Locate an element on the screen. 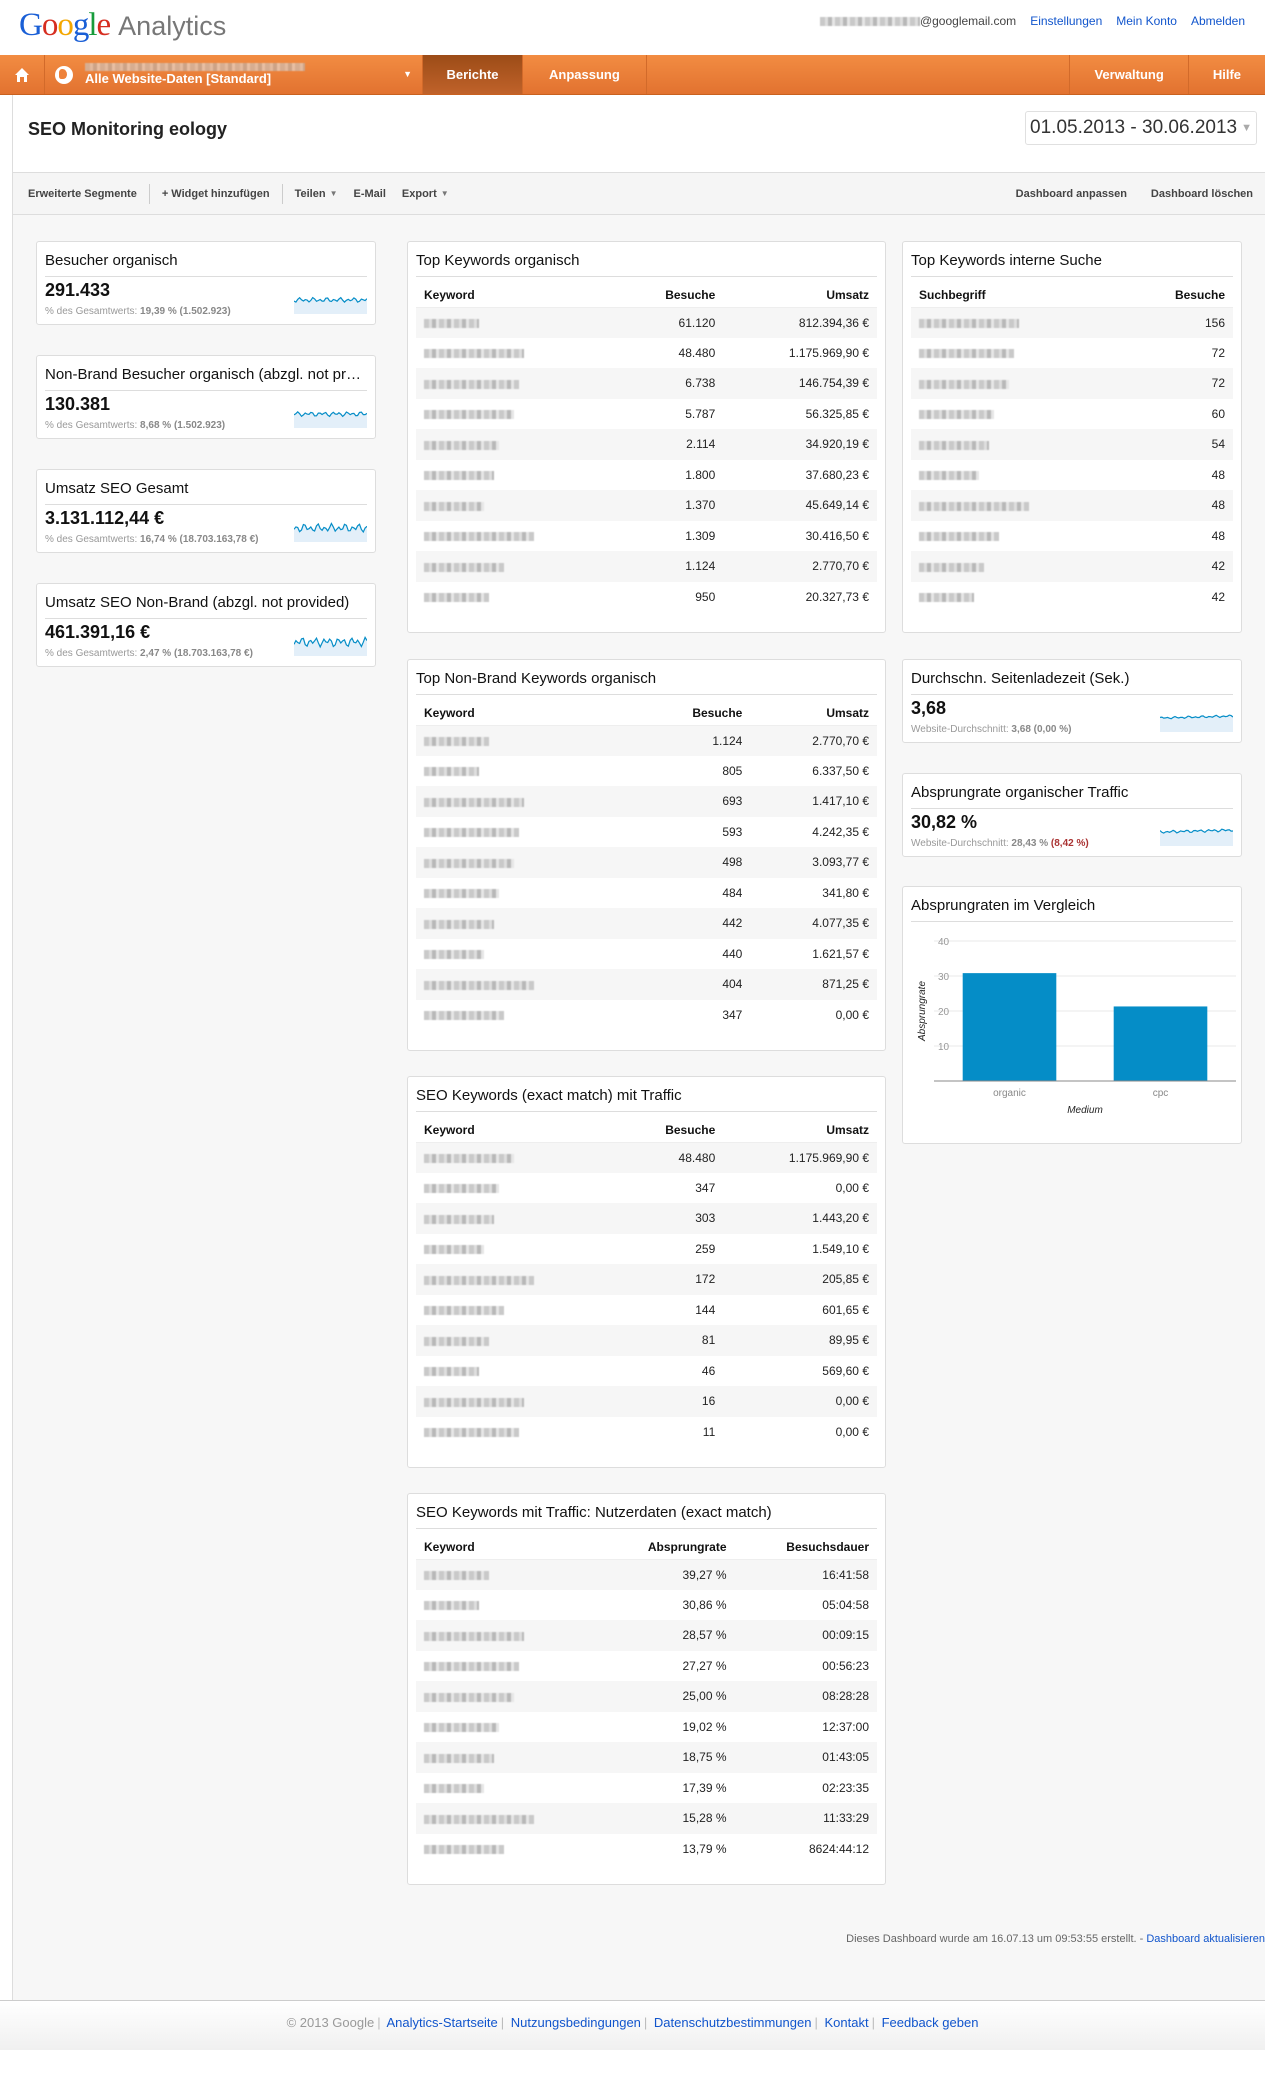  table-row: 19,02 % 12:37:00 is located at coordinates (646, 1727).